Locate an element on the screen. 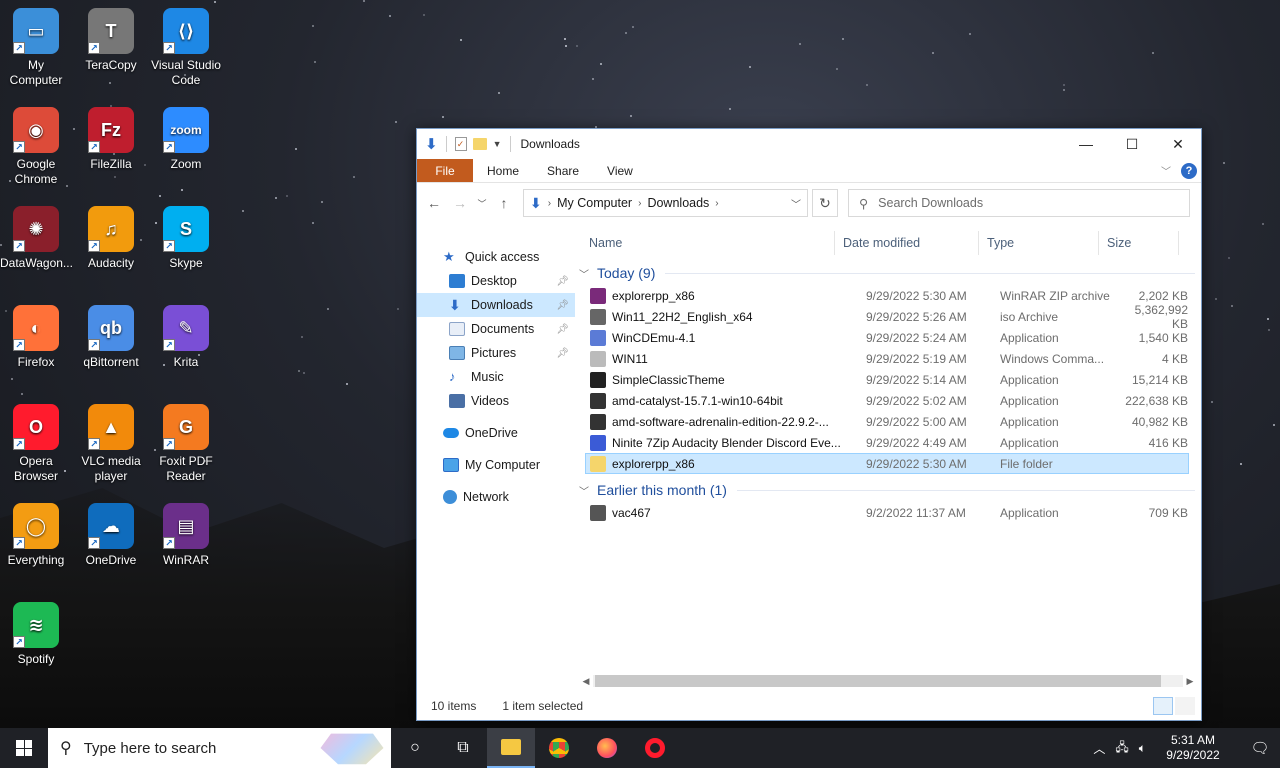  tab-share: Share is located at coordinates (563, 170).